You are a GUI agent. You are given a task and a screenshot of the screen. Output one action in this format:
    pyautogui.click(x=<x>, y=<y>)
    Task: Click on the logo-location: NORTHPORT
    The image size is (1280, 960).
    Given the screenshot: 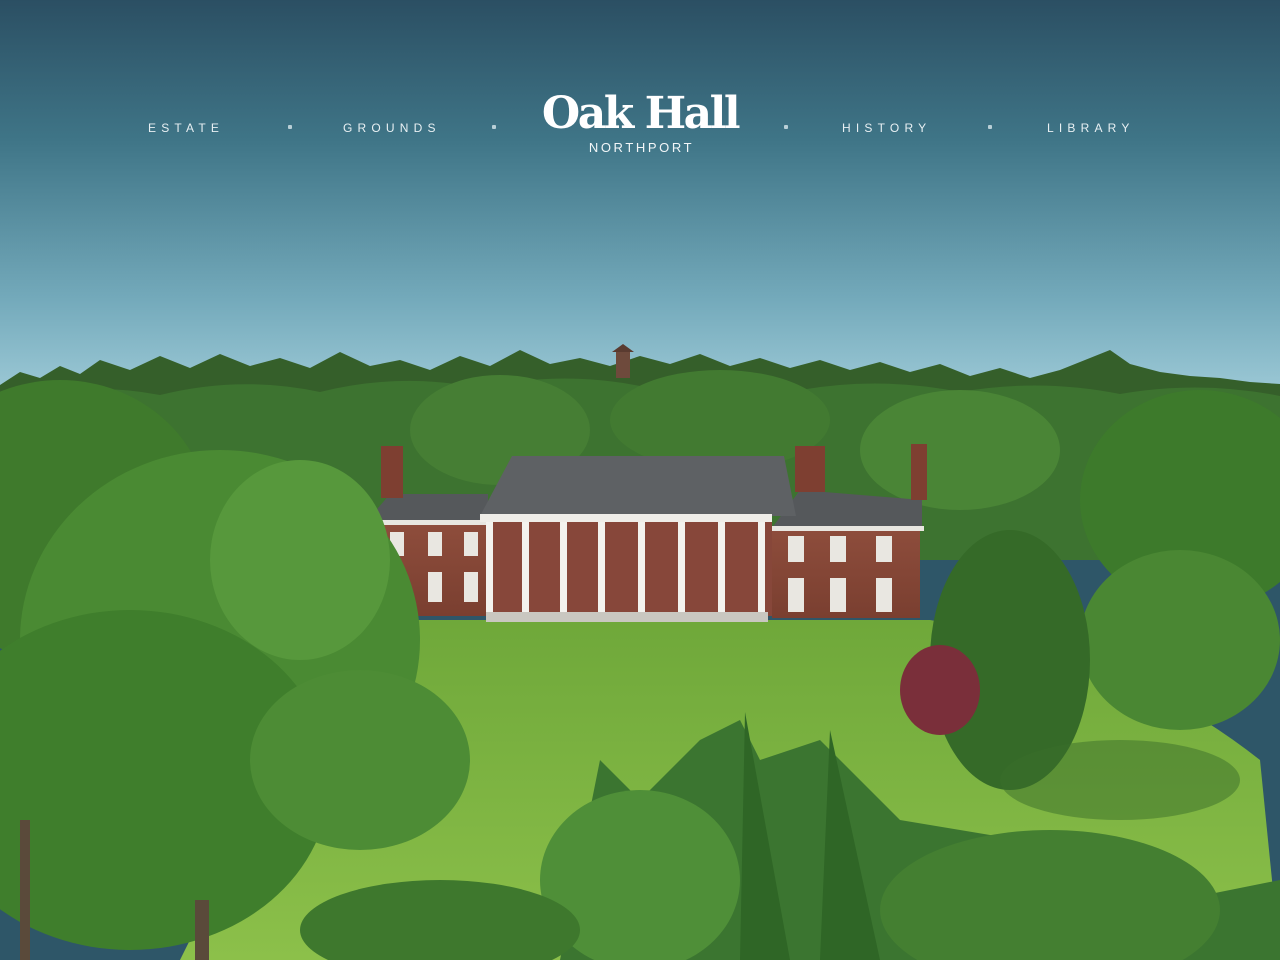 What is the action you would take?
    pyautogui.click(x=641, y=147)
    